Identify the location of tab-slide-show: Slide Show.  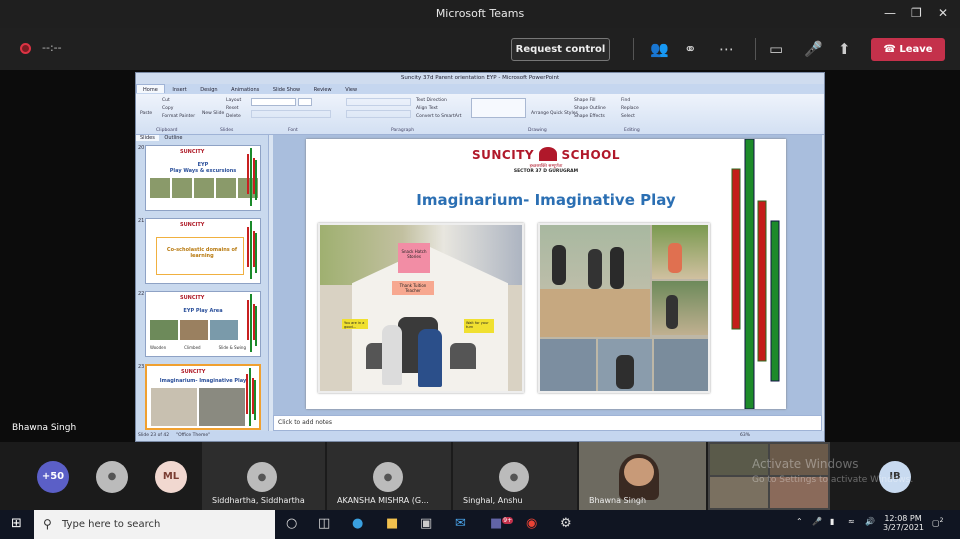
(286, 89).